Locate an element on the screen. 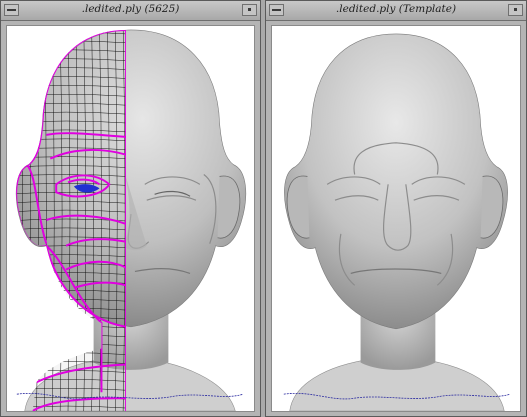 The width and height of the screenshot is (527, 417). window-title: .ledited.ply (5625) is located at coordinates (130, 9).